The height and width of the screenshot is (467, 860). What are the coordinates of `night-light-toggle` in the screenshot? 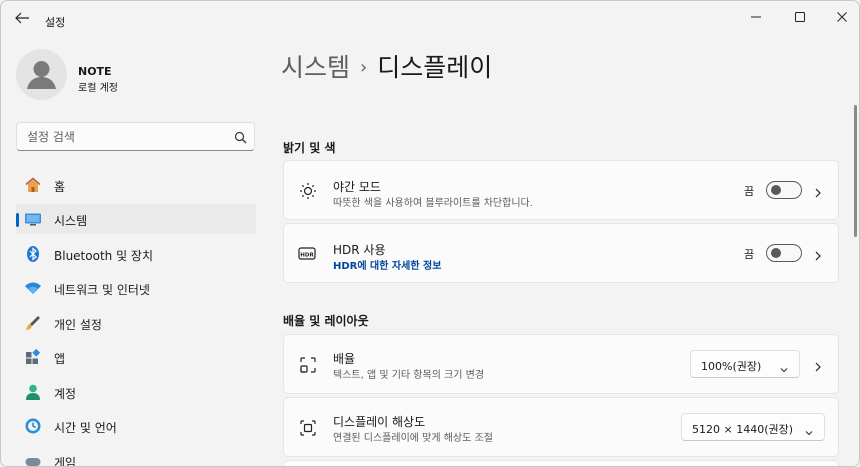 It's located at (784, 190).